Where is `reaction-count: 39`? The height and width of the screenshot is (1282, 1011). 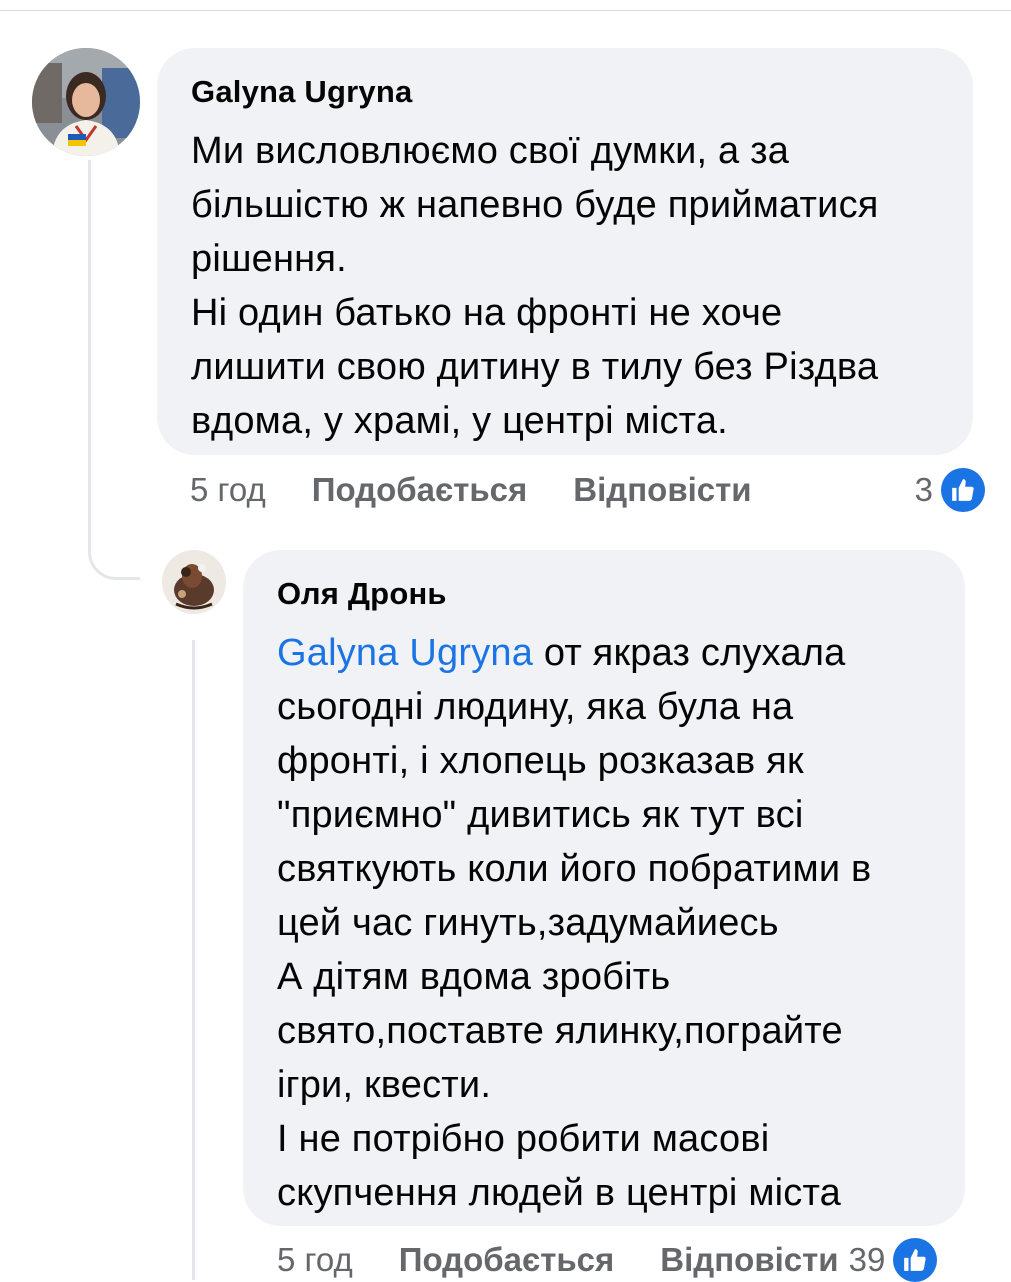 reaction-count: 39 is located at coordinates (867, 1259).